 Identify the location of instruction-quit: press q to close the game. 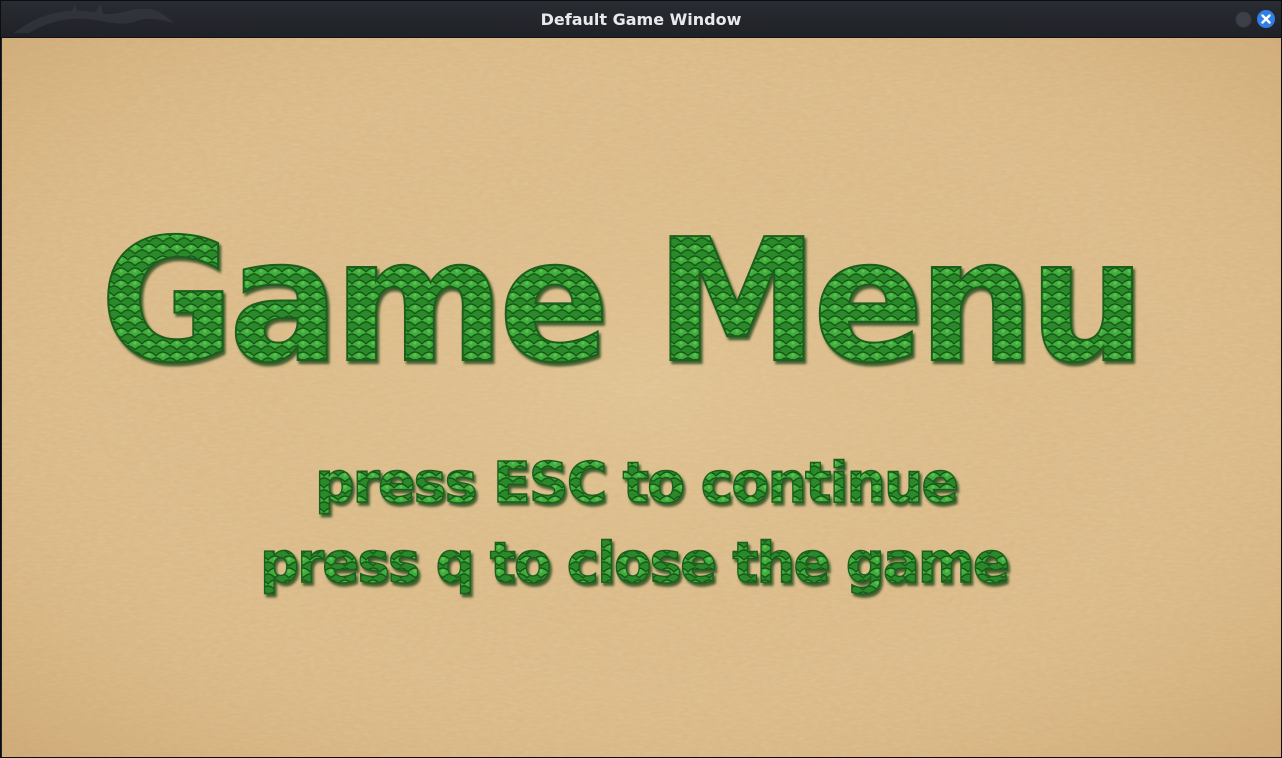
(634, 563).